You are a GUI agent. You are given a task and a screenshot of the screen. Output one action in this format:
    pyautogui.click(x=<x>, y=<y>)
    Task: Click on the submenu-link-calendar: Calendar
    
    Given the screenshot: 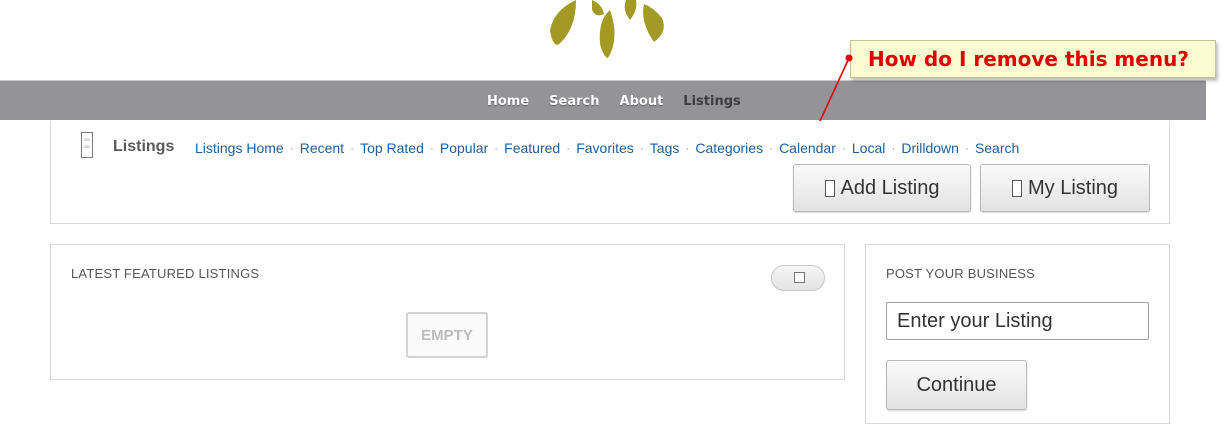 What is the action you would take?
    pyautogui.click(x=807, y=148)
    